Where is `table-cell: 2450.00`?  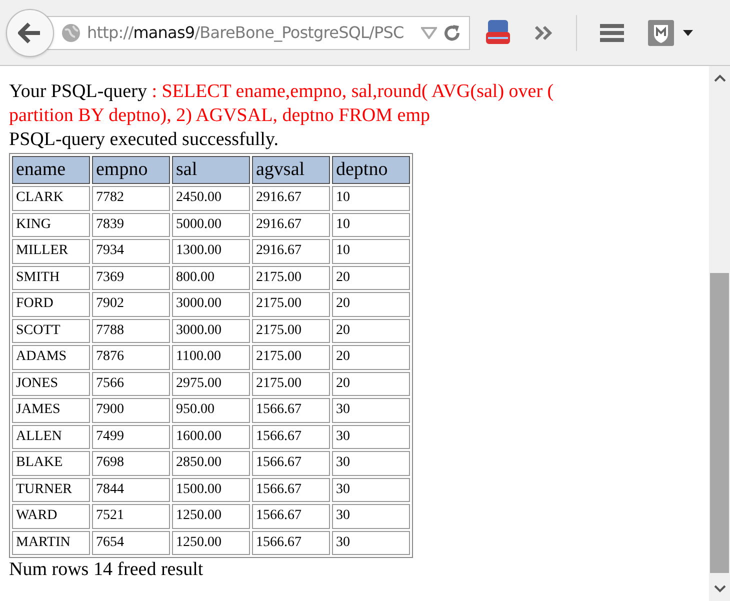
table-cell: 2450.00 is located at coordinates (211, 198).